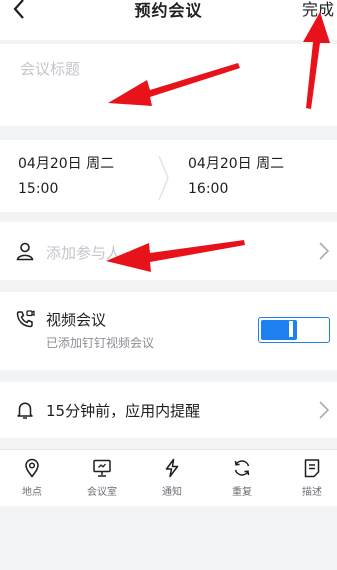 The image size is (337, 570). What do you see at coordinates (50, 68) in the screenshot?
I see `meeting-title-input: 会议标题` at bounding box center [50, 68].